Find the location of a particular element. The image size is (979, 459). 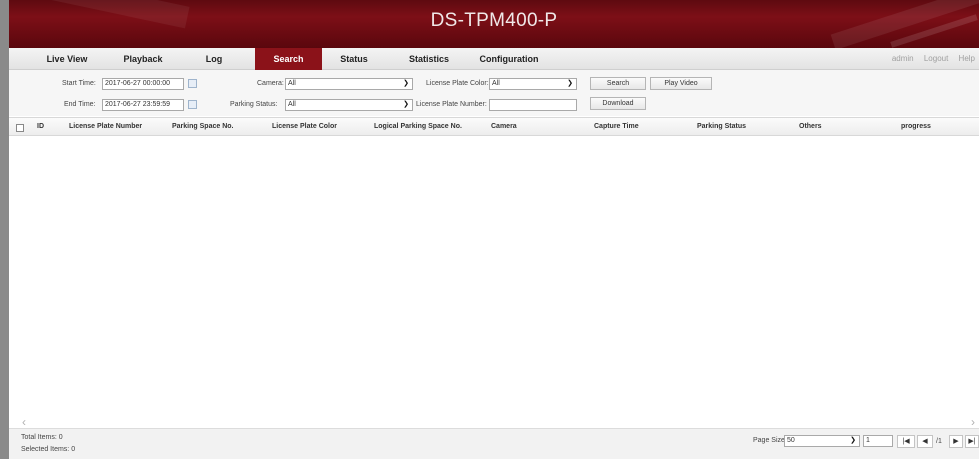

column-header-camera: Camera is located at coordinates (504, 127).